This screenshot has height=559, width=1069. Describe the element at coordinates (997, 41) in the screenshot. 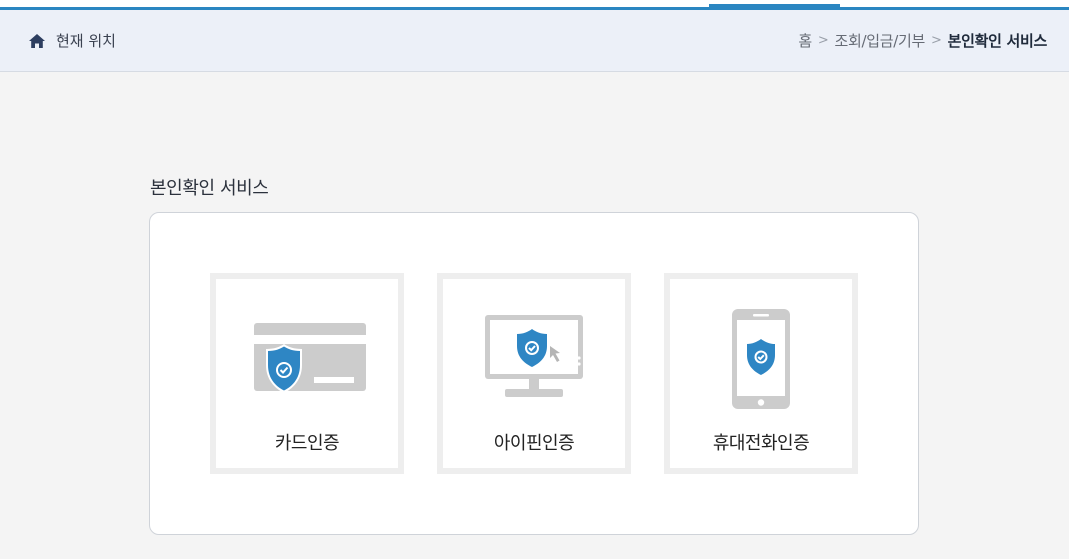

I see `breadcrumb-current: 본인확인 서비스` at that location.